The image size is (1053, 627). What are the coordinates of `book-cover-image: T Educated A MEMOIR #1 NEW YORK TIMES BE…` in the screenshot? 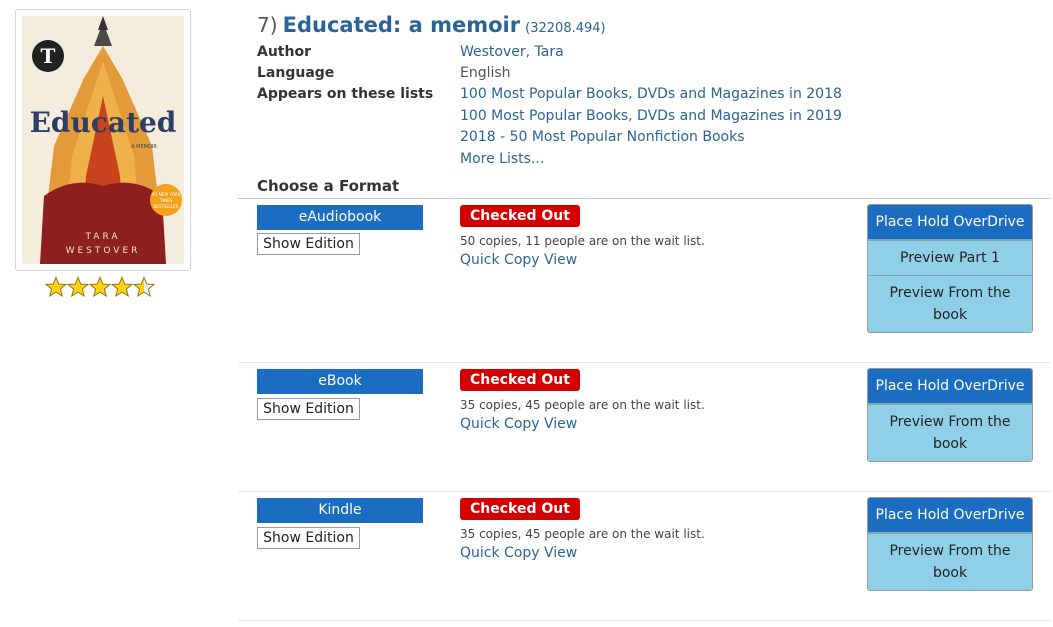 It's located at (103, 140).